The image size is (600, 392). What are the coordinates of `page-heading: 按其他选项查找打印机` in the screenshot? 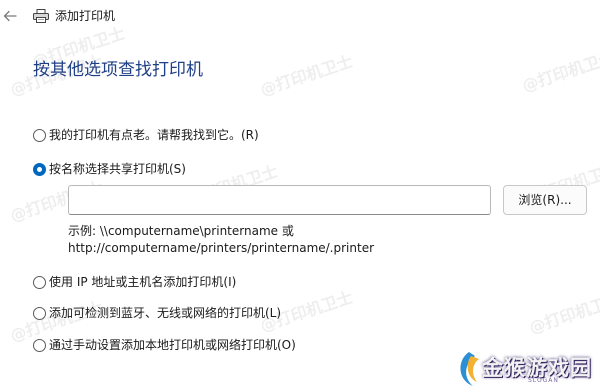 It's located at (118, 70).